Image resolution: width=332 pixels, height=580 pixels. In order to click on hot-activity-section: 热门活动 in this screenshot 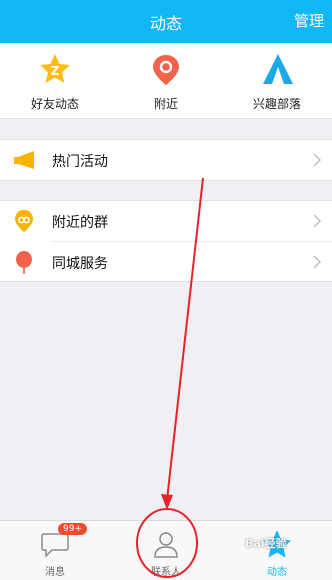, I will do `click(166, 160)`.